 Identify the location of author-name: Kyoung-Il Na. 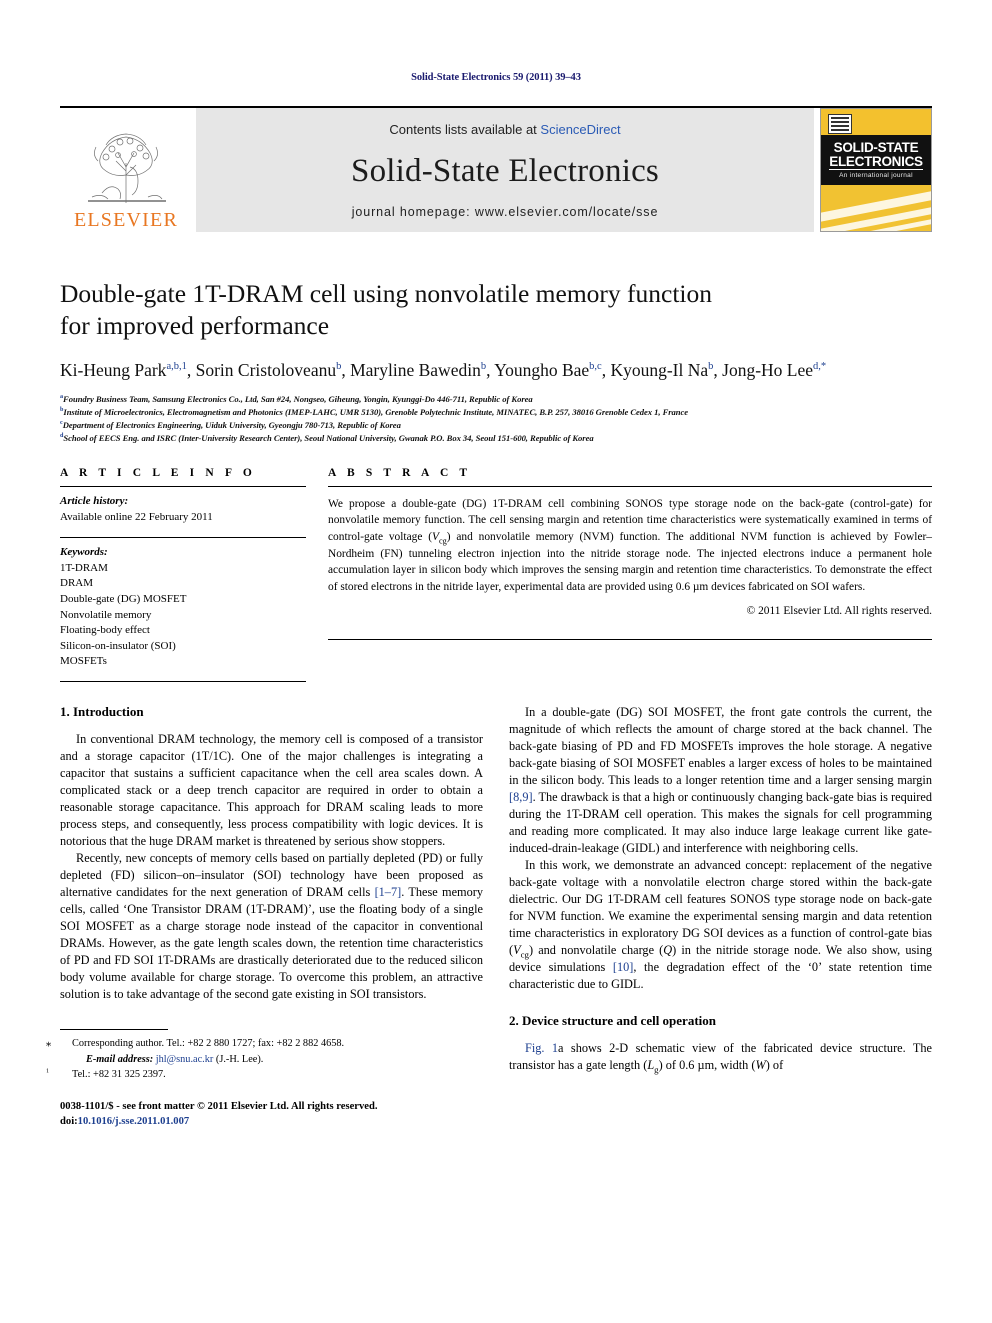
(659, 370).